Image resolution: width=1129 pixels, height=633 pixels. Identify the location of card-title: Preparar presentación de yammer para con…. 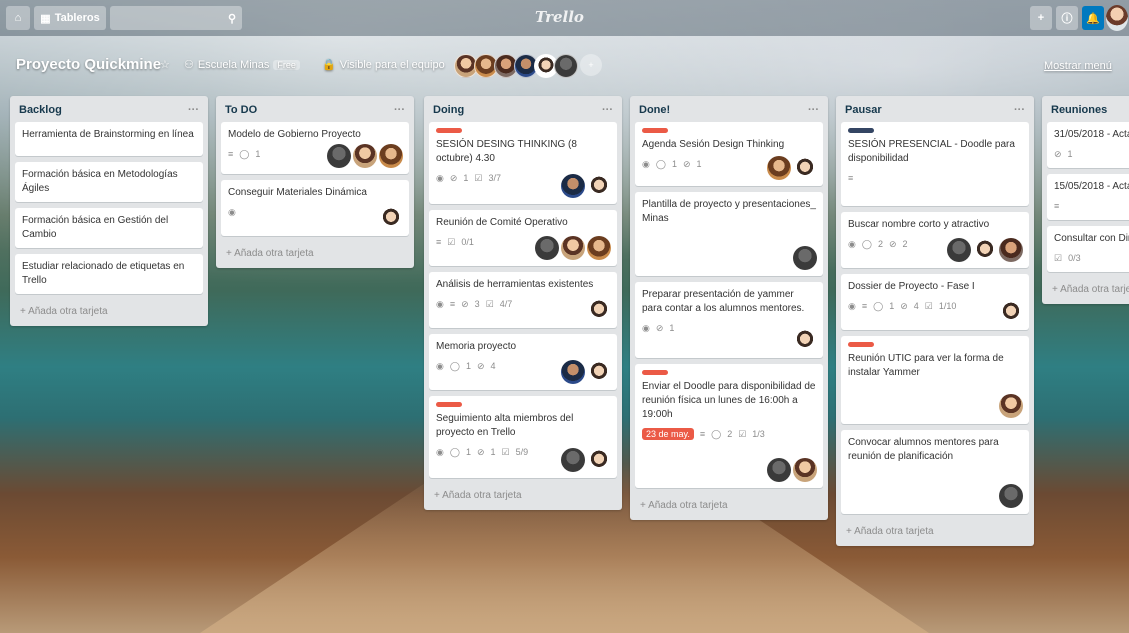
(723, 301).